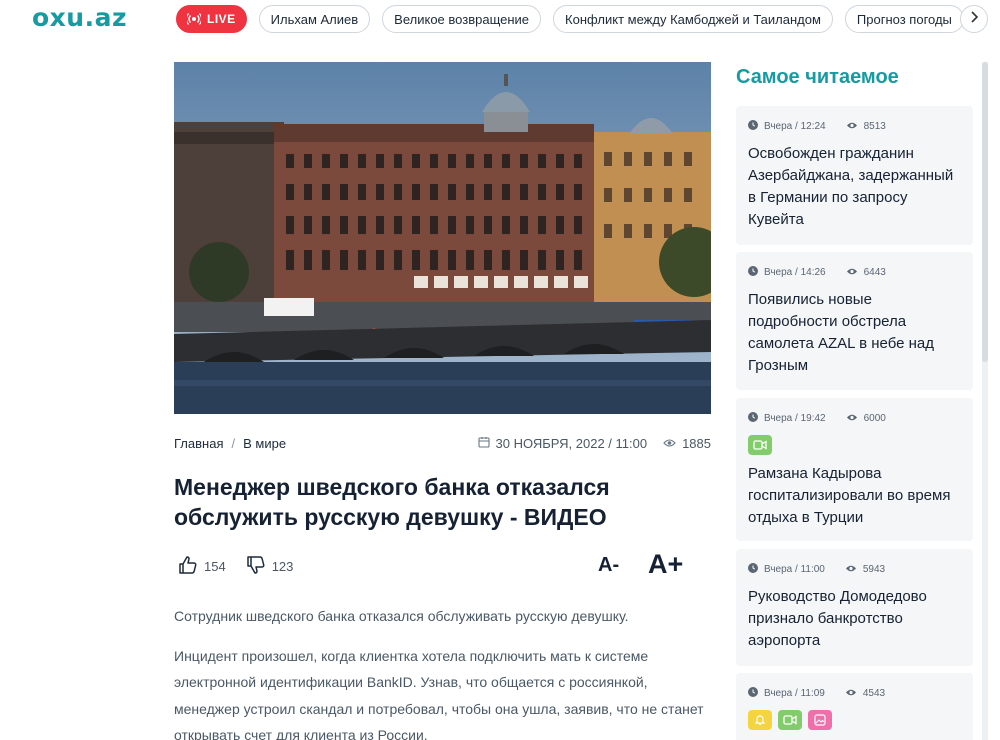 This screenshot has width=1000, height=740. I want to click on item-views: 4543, so click(874, 693).